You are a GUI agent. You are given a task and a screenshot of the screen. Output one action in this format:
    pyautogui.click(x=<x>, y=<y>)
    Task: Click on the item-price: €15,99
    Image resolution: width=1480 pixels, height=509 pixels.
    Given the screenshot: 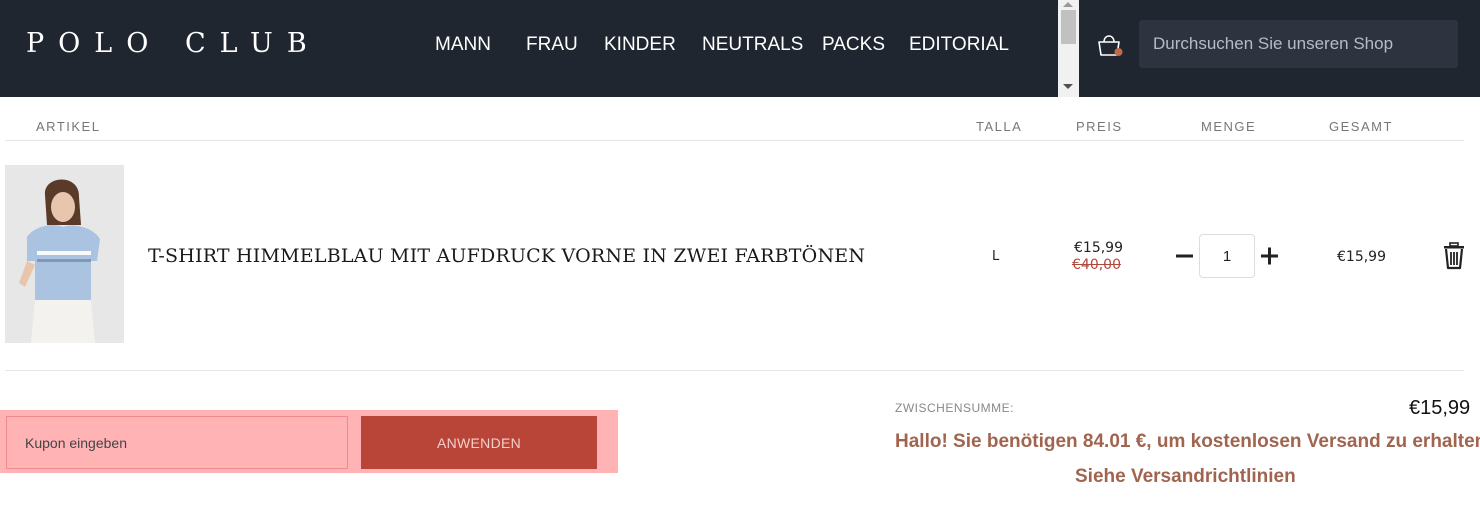 What is the action you would take?
    pyautogui.click(x=1098, y=248)
    